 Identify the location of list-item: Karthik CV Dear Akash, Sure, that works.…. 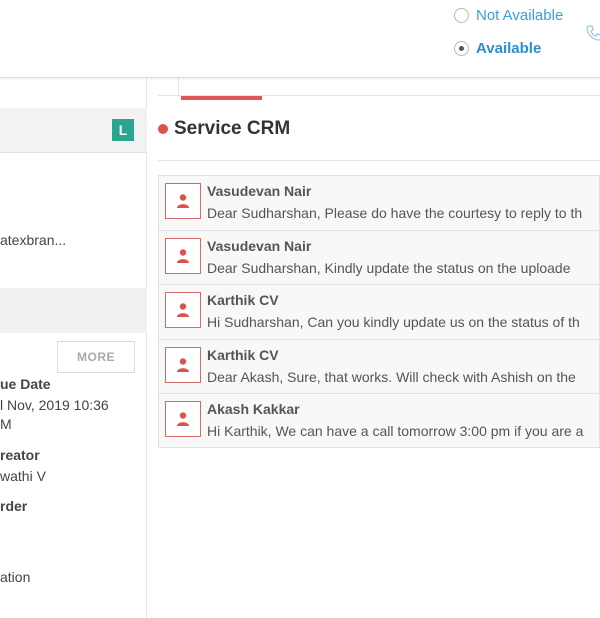
(379, 365).